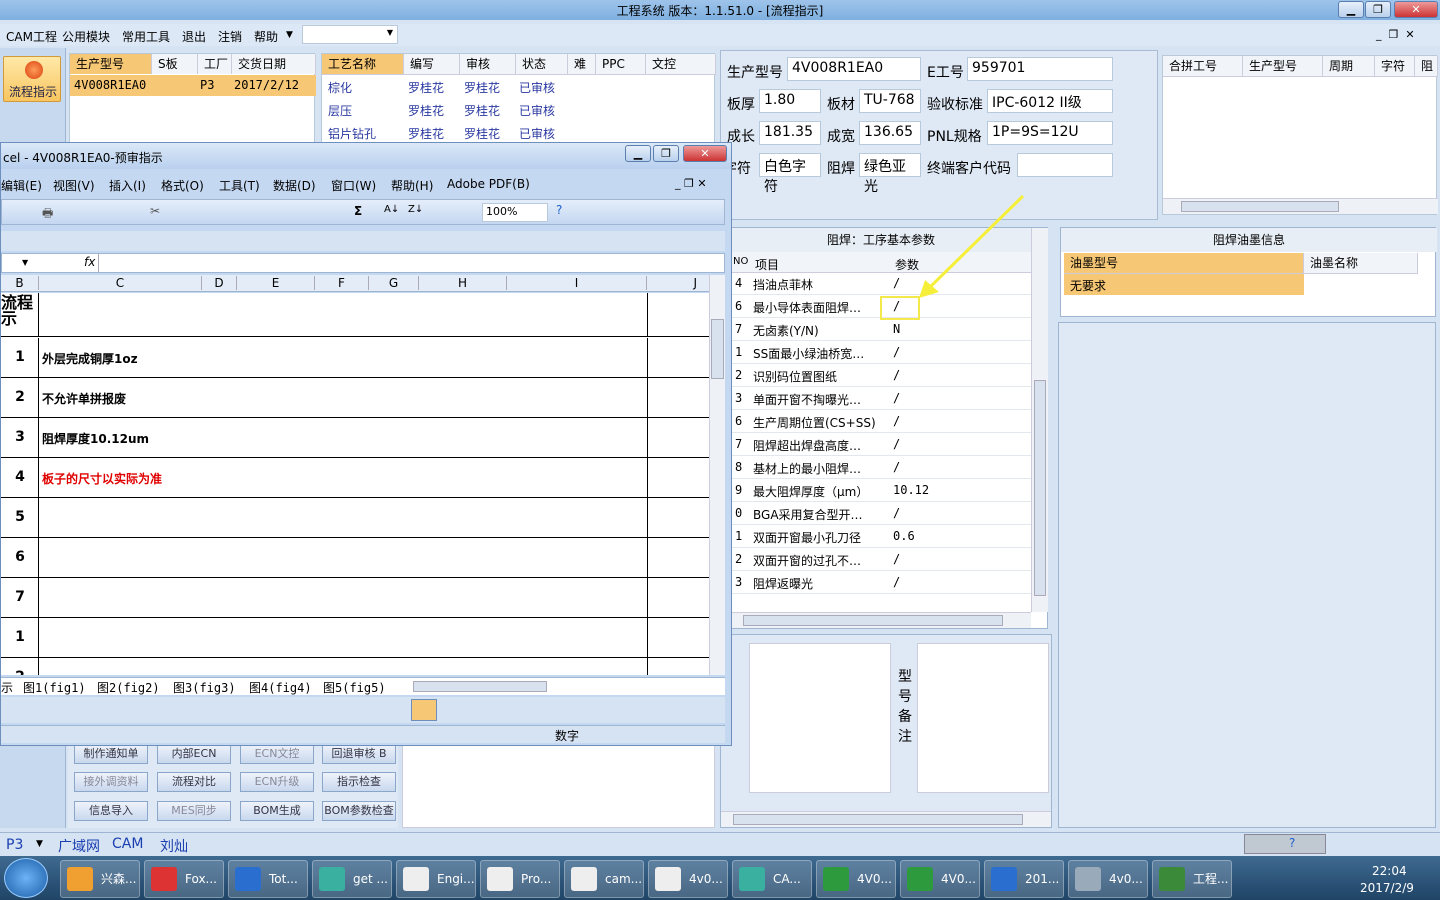 The image size is (1440, 900). What do you see at coordinates (355, 638) in the screenshot?
I see `sheet-row: 1` at bounding box center [355, 638].